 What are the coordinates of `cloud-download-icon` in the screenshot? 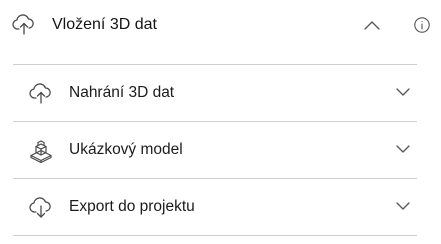 It's located at (41, 207).